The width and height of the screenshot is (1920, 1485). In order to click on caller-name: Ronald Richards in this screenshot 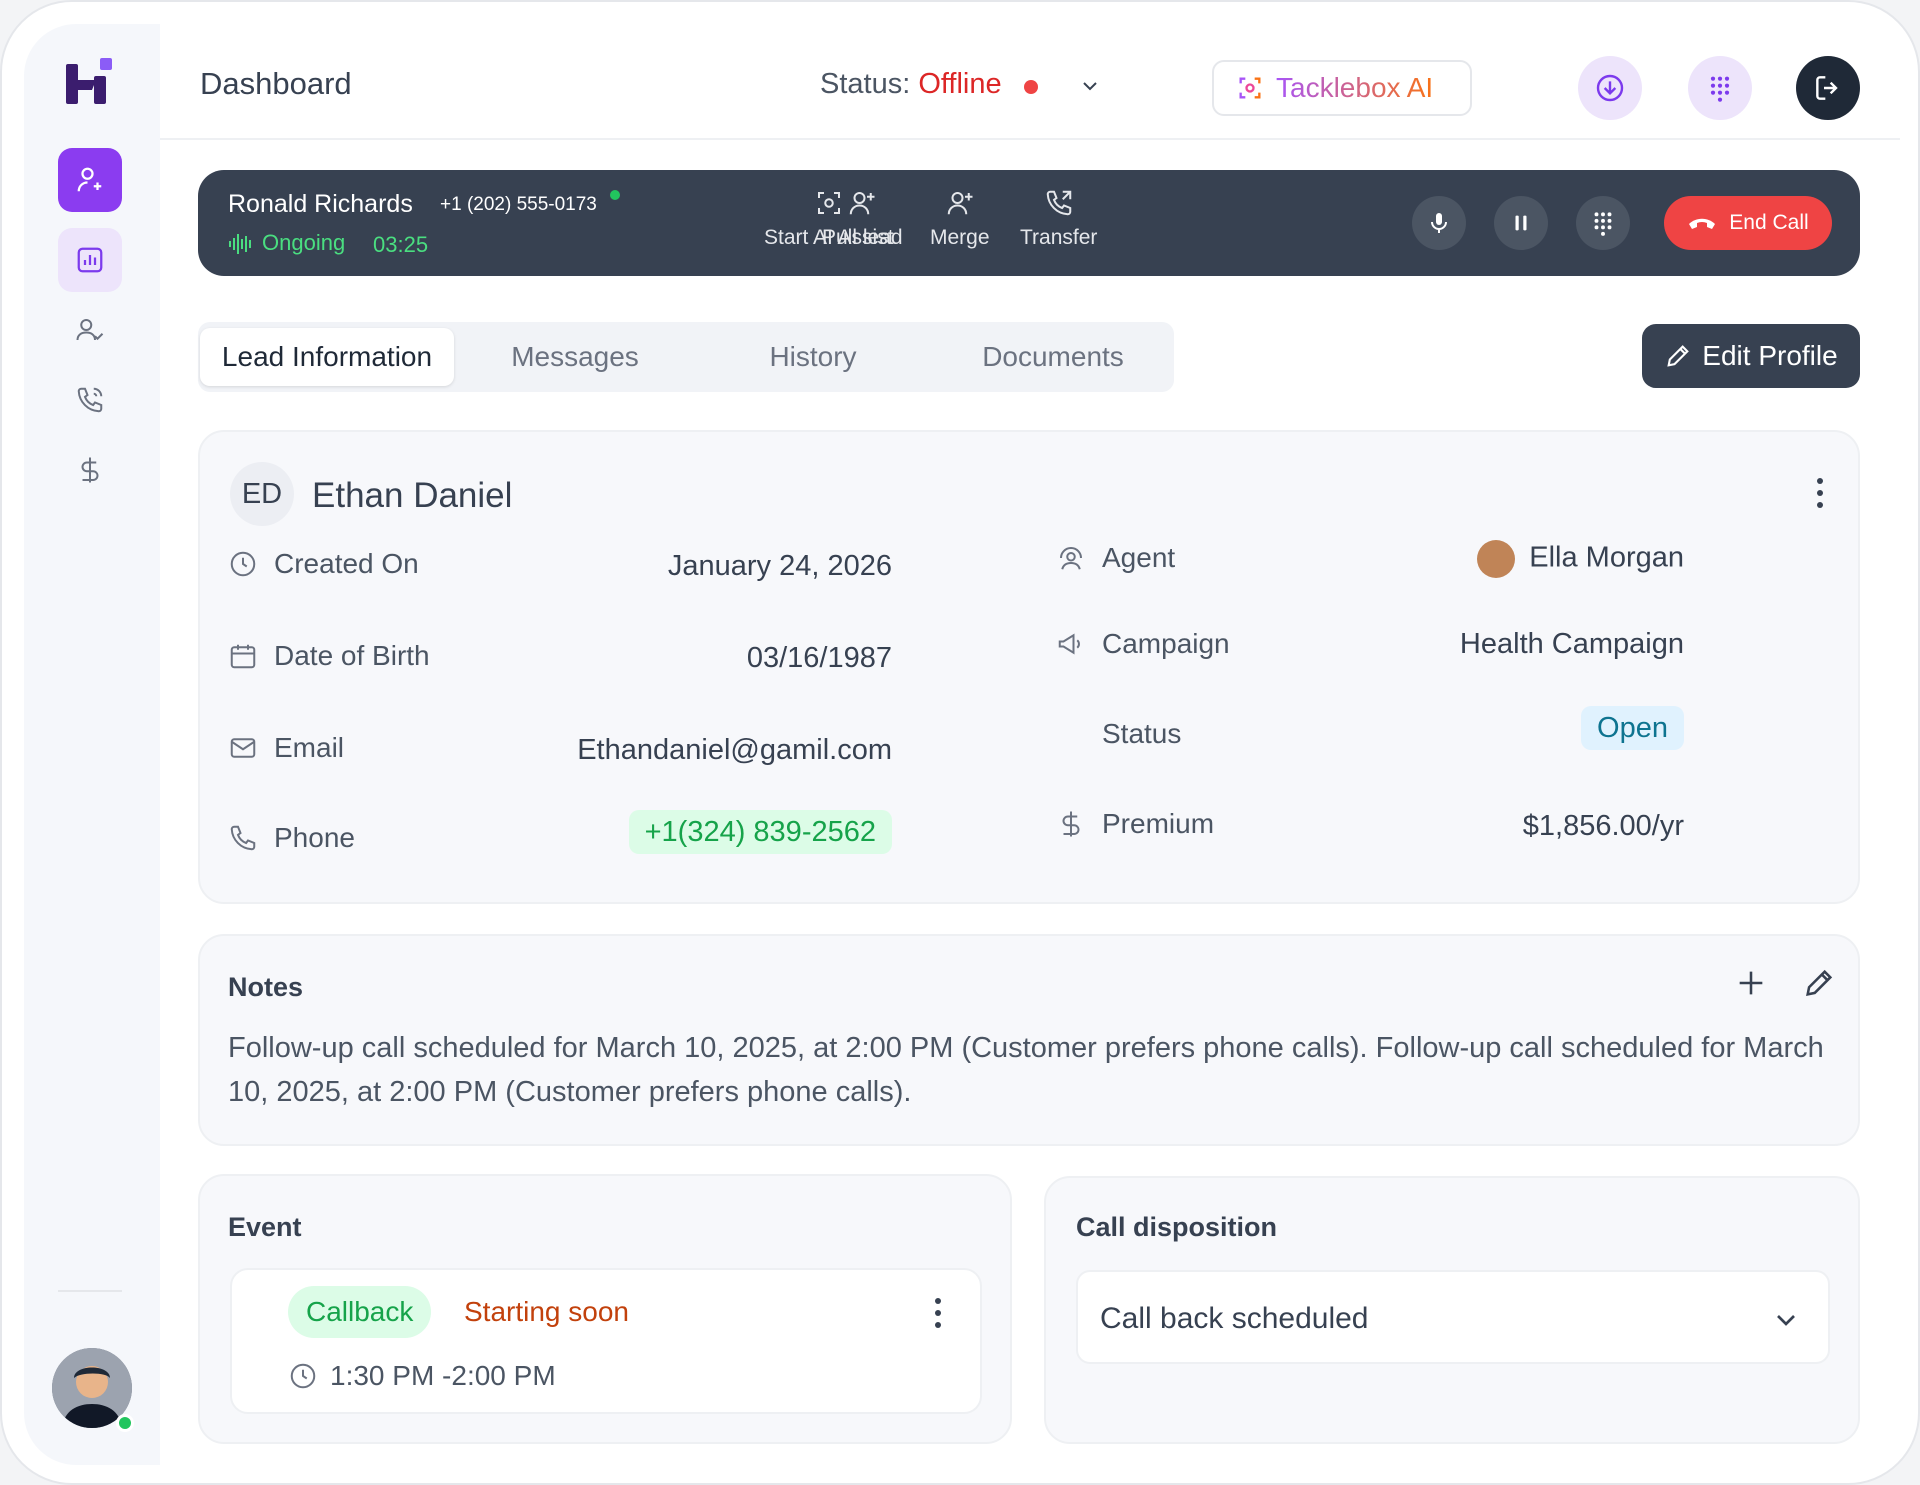, I will do `click(320, 204)`.